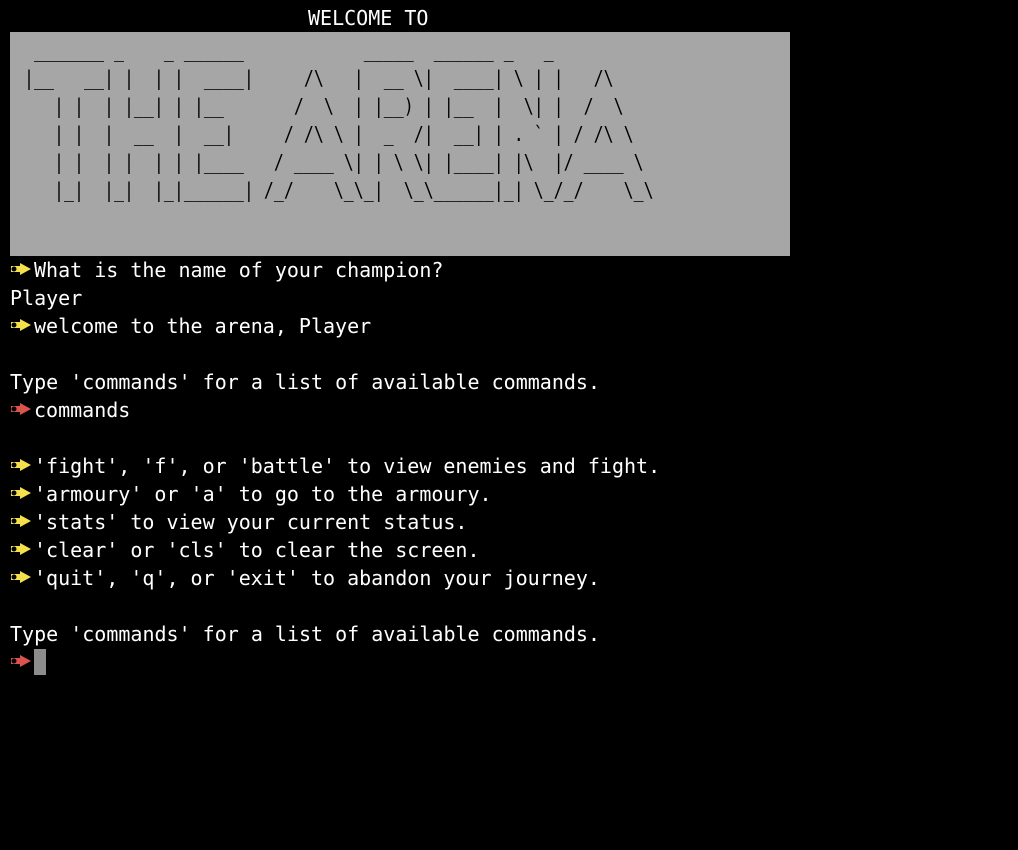 The width and height of the screenshot is (1018, 850). I want to click on input-echo-name: Player, so click(46, 298).